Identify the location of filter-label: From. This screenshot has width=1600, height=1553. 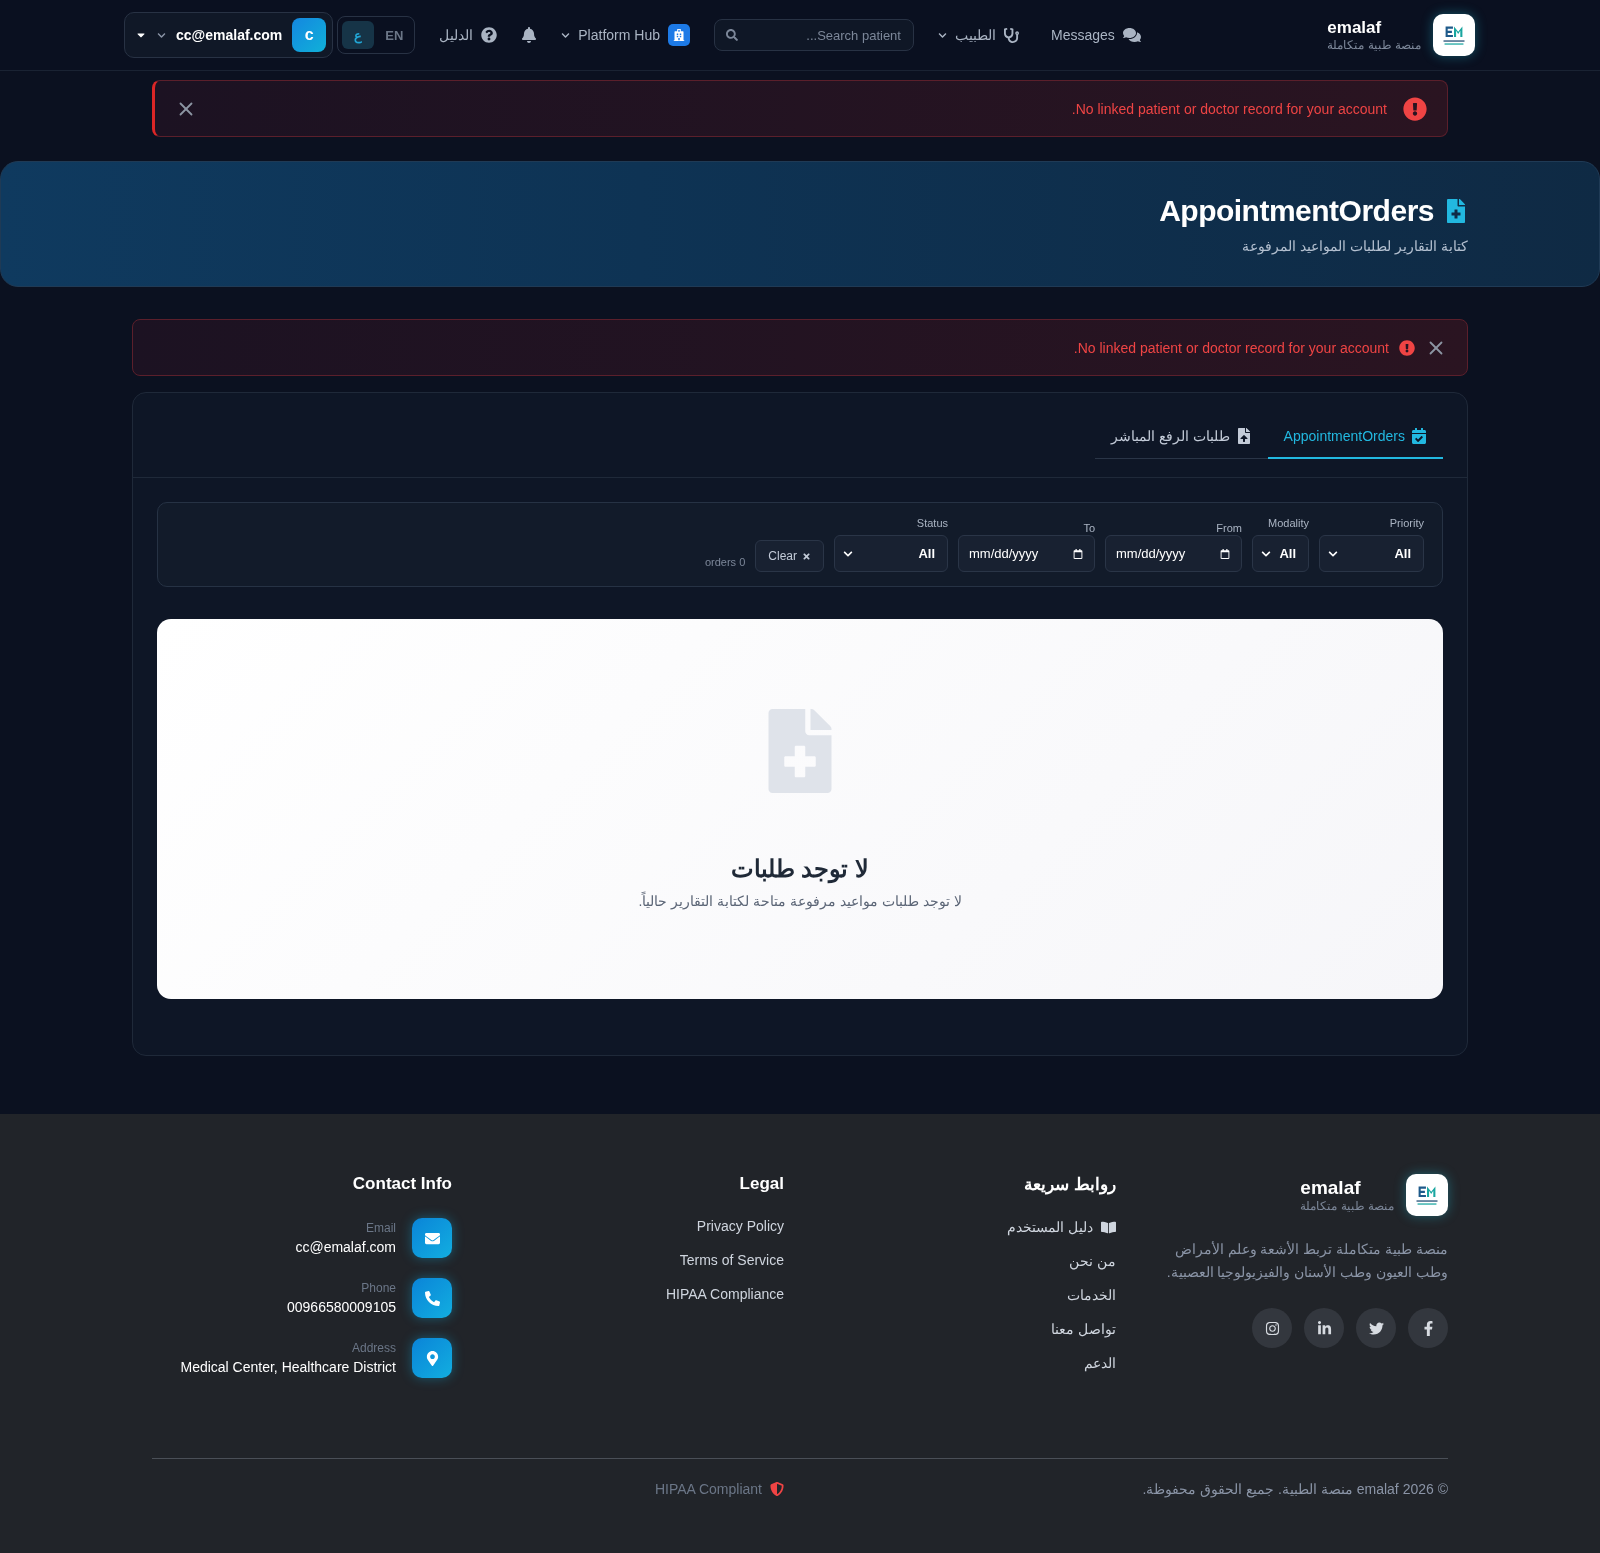
(1228, 528).